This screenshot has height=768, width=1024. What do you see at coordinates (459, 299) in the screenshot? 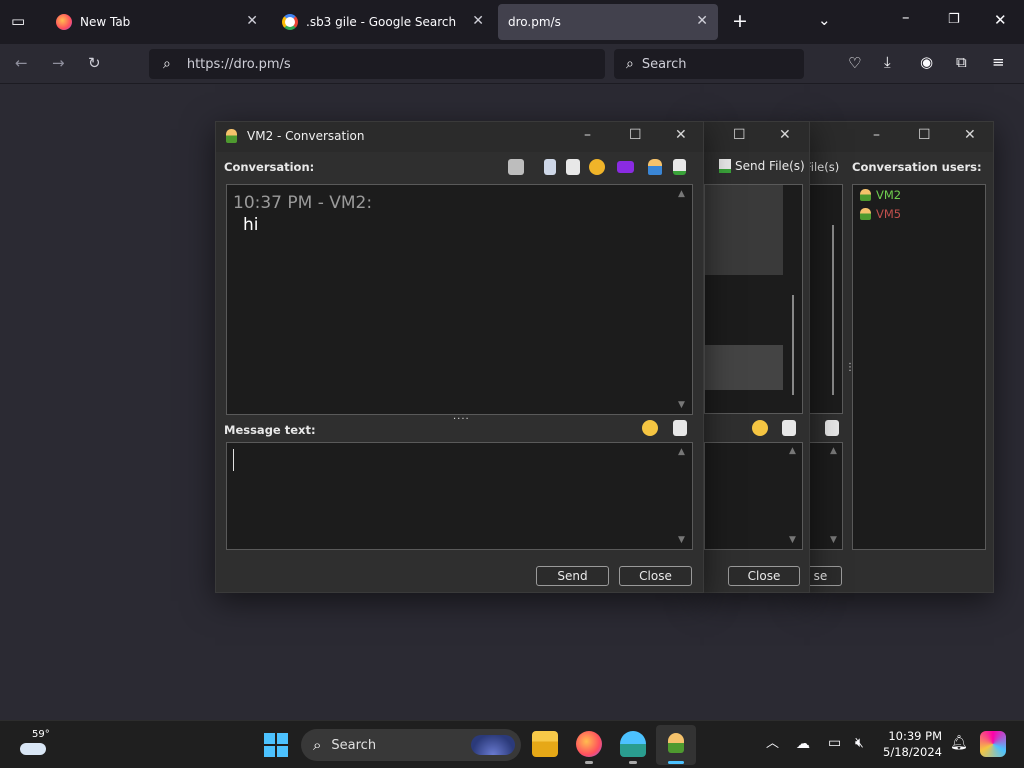
I see `conversation-history-panel: 10:37 PM - VM2: hi ▲ ▼` at bounding box center [459, 299].